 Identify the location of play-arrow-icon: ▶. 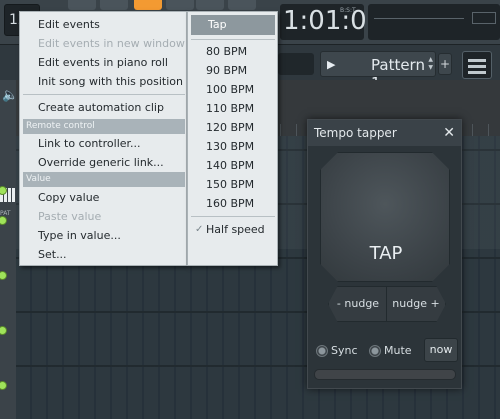
(331, 64).